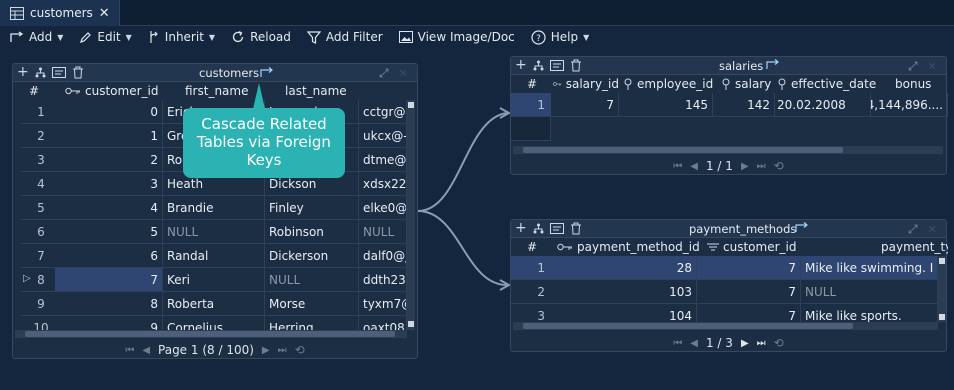  Describe the element at coordinates (325, 91) in the screenshot. I see `column-header-last_name: last_name` at that location.